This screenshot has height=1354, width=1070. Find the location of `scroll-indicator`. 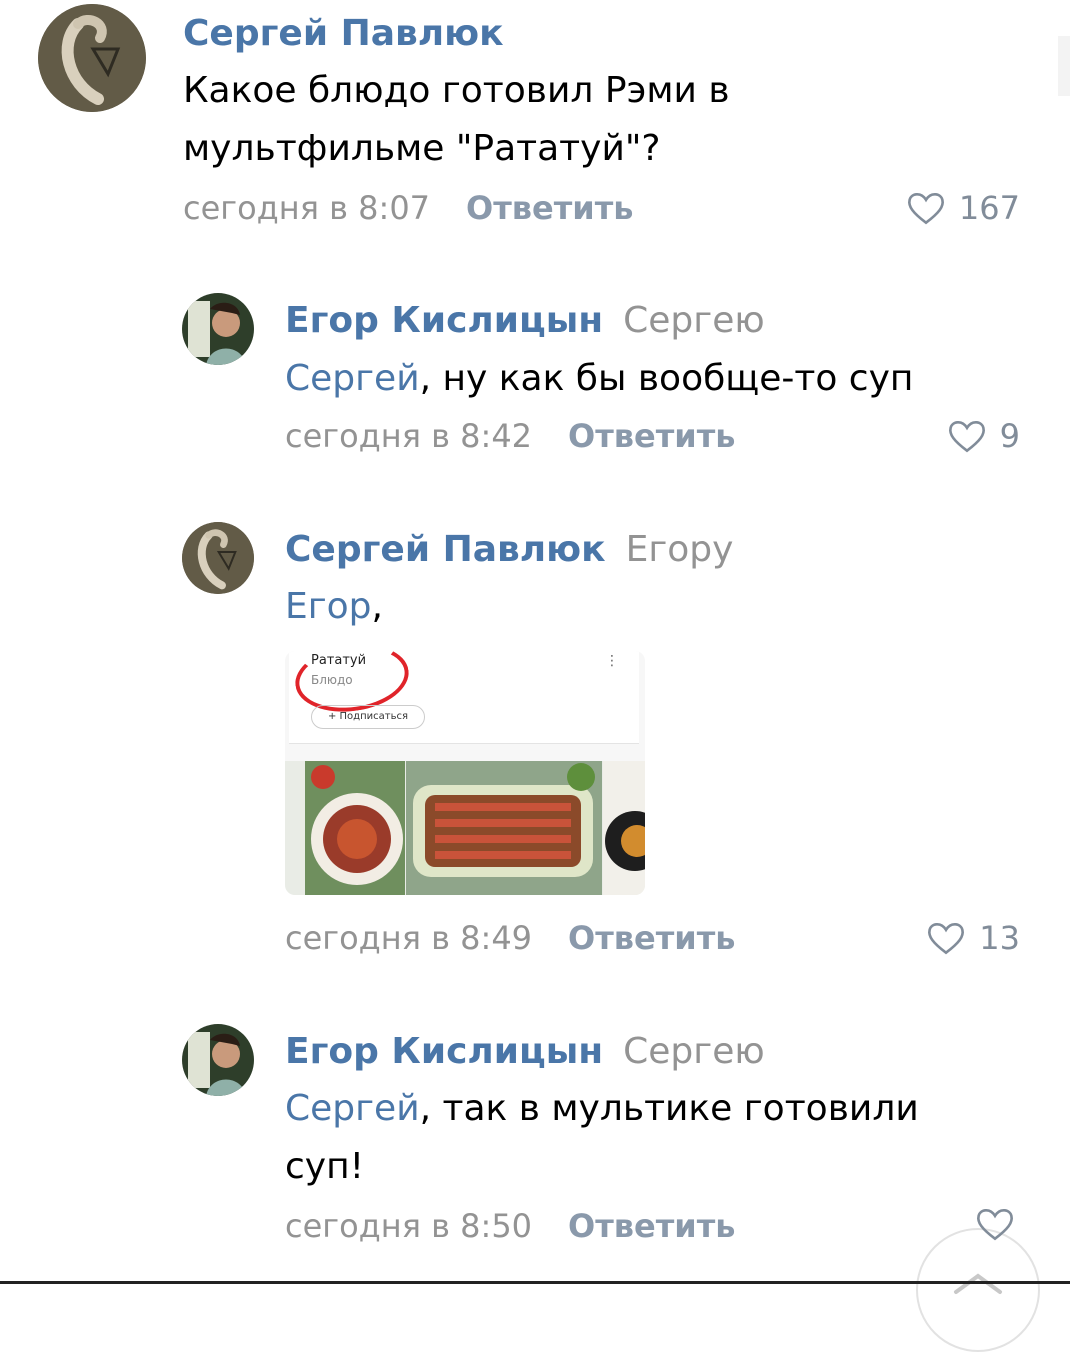

scroll-indicator is located at coordinates (1064, 66).